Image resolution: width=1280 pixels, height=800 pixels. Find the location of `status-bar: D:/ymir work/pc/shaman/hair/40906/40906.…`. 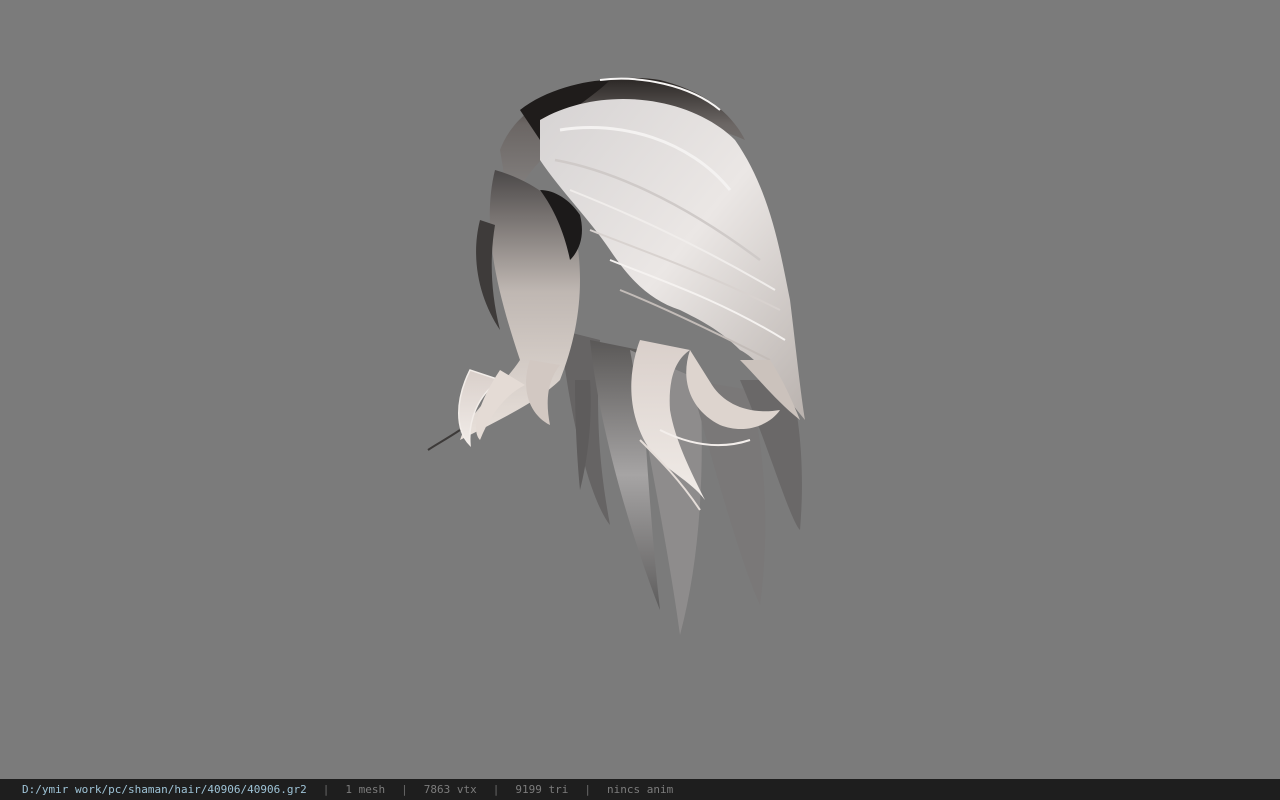

status-bar: D:/ymir work/pc/shaman/hair/40906/40906.… is located at coordinates (640, 789).